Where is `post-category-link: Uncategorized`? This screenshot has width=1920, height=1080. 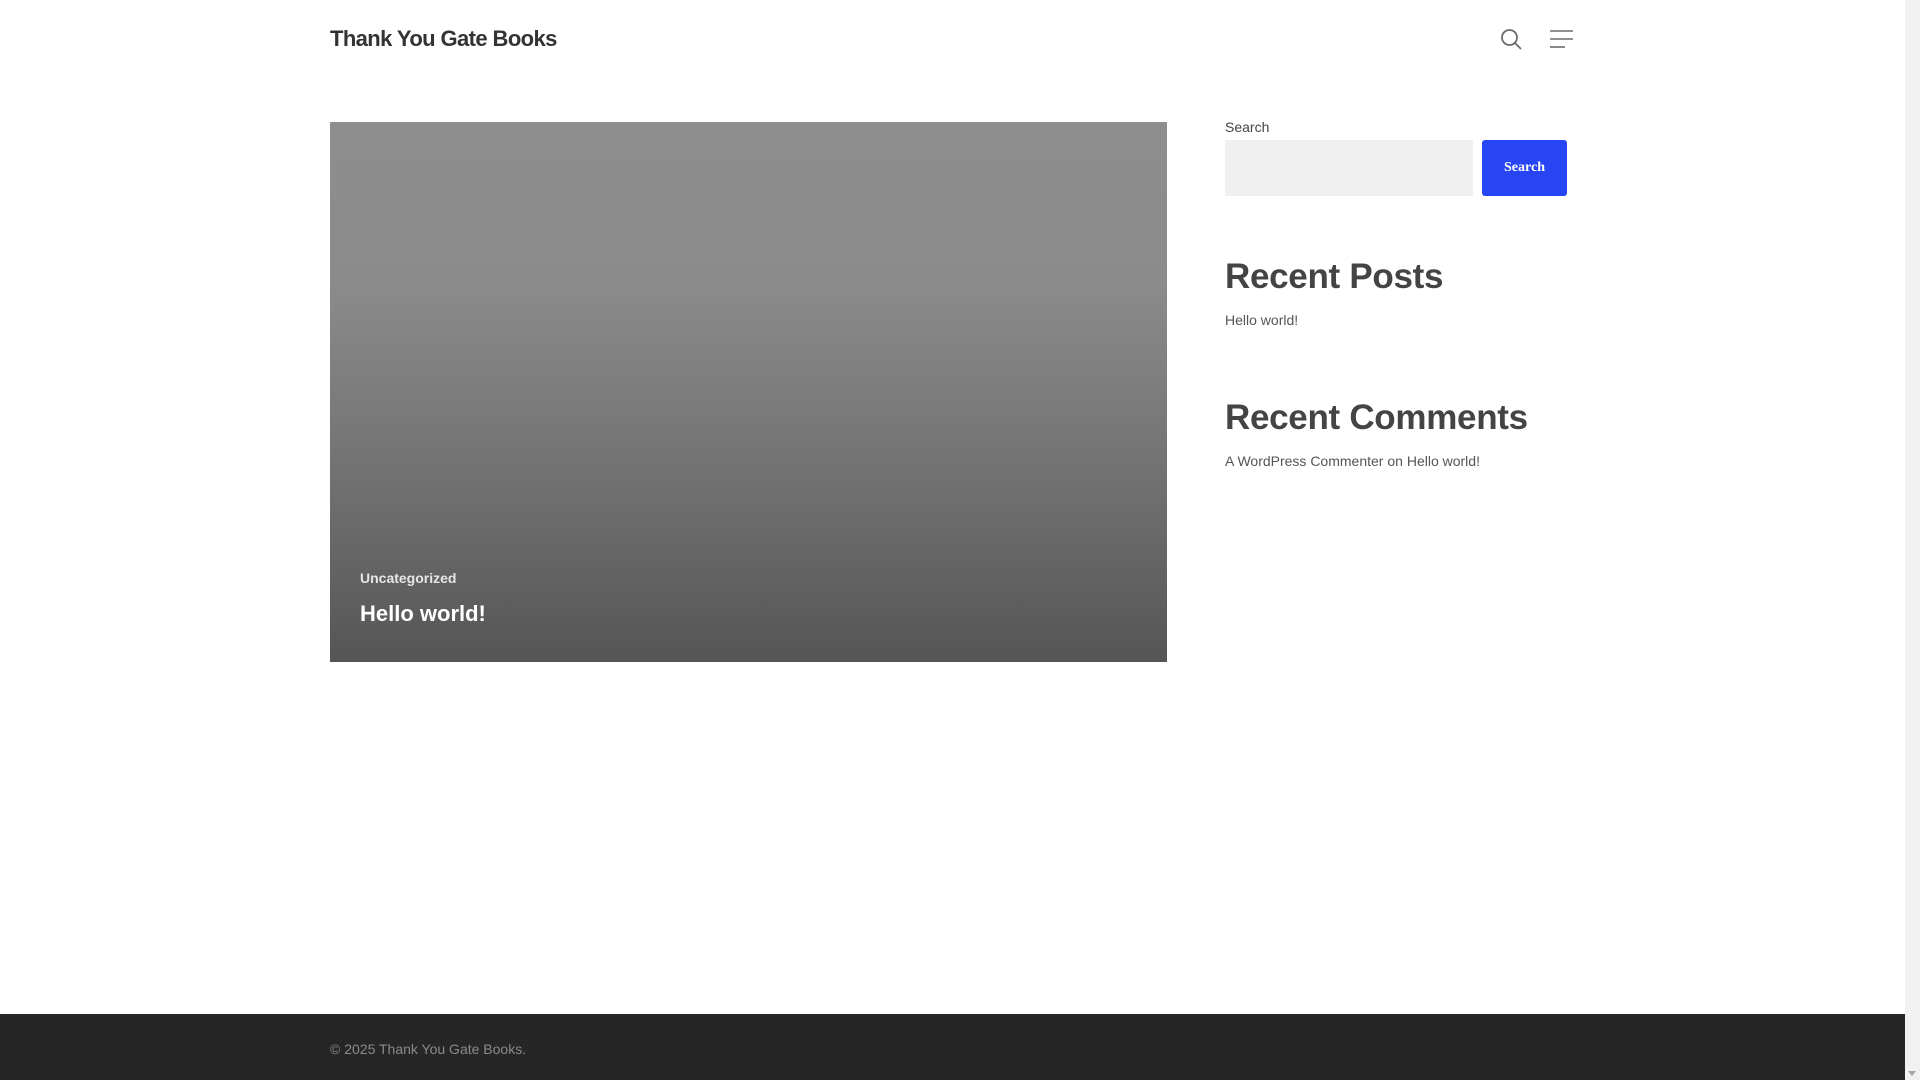 post-category-link: Uncategorized is located at coordinates (408, 578).